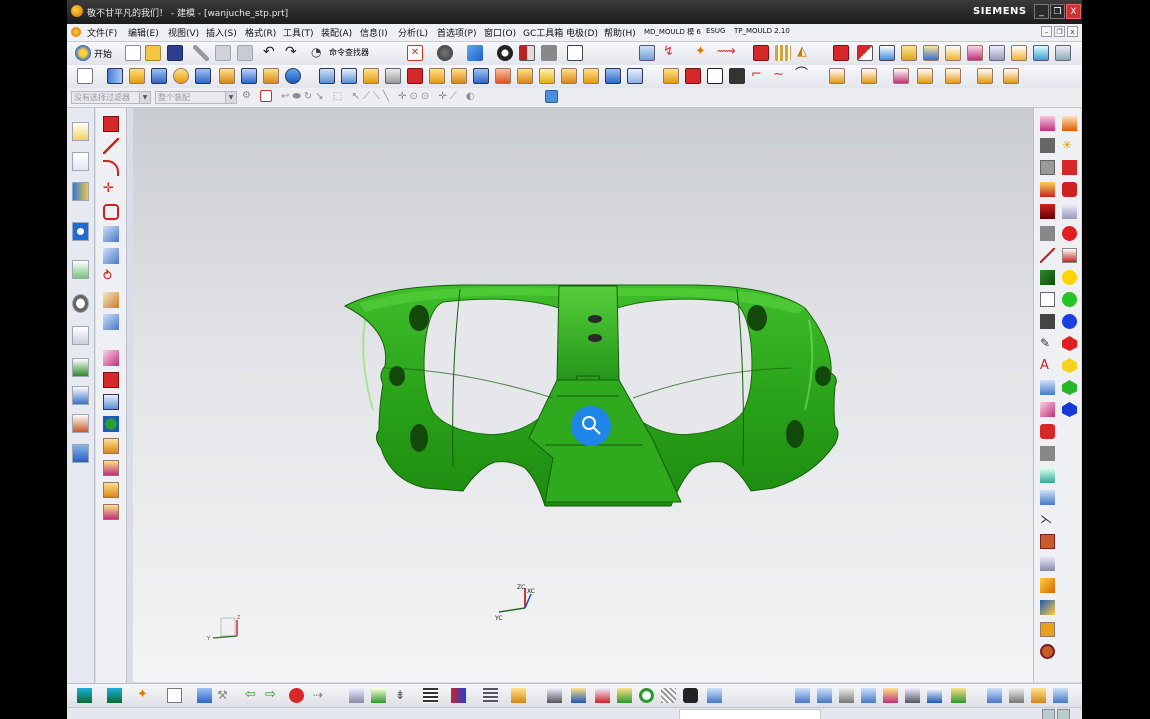 This screenshot has width=1150, height=719. Describe the element at coordinates (133, 53) in the screenshot. I see `new-file-icon` at that location.